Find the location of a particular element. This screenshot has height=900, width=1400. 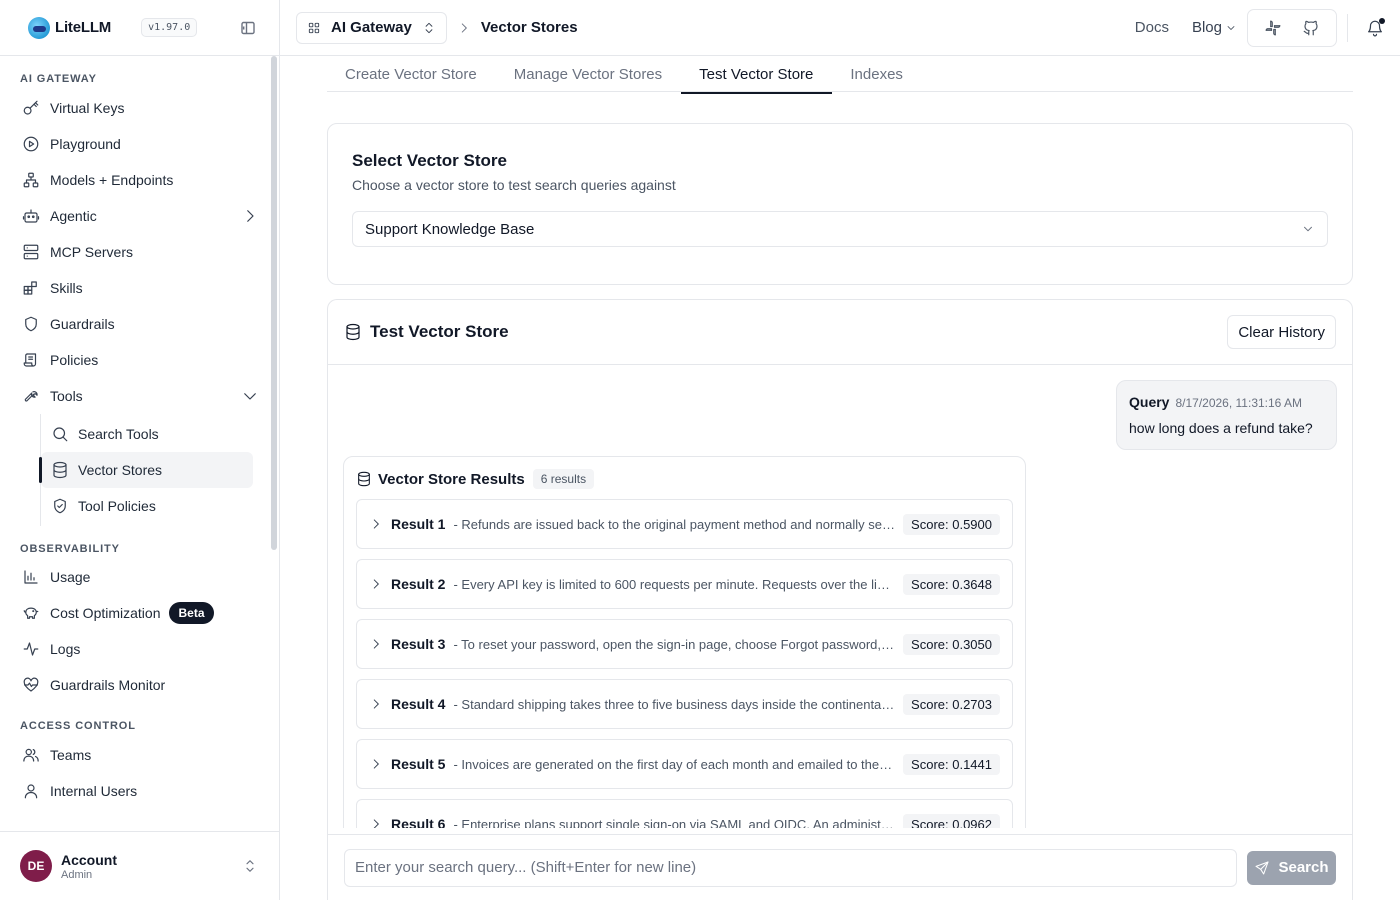

sidebar-item-tools: Tools is located at coordinates (139, 396).